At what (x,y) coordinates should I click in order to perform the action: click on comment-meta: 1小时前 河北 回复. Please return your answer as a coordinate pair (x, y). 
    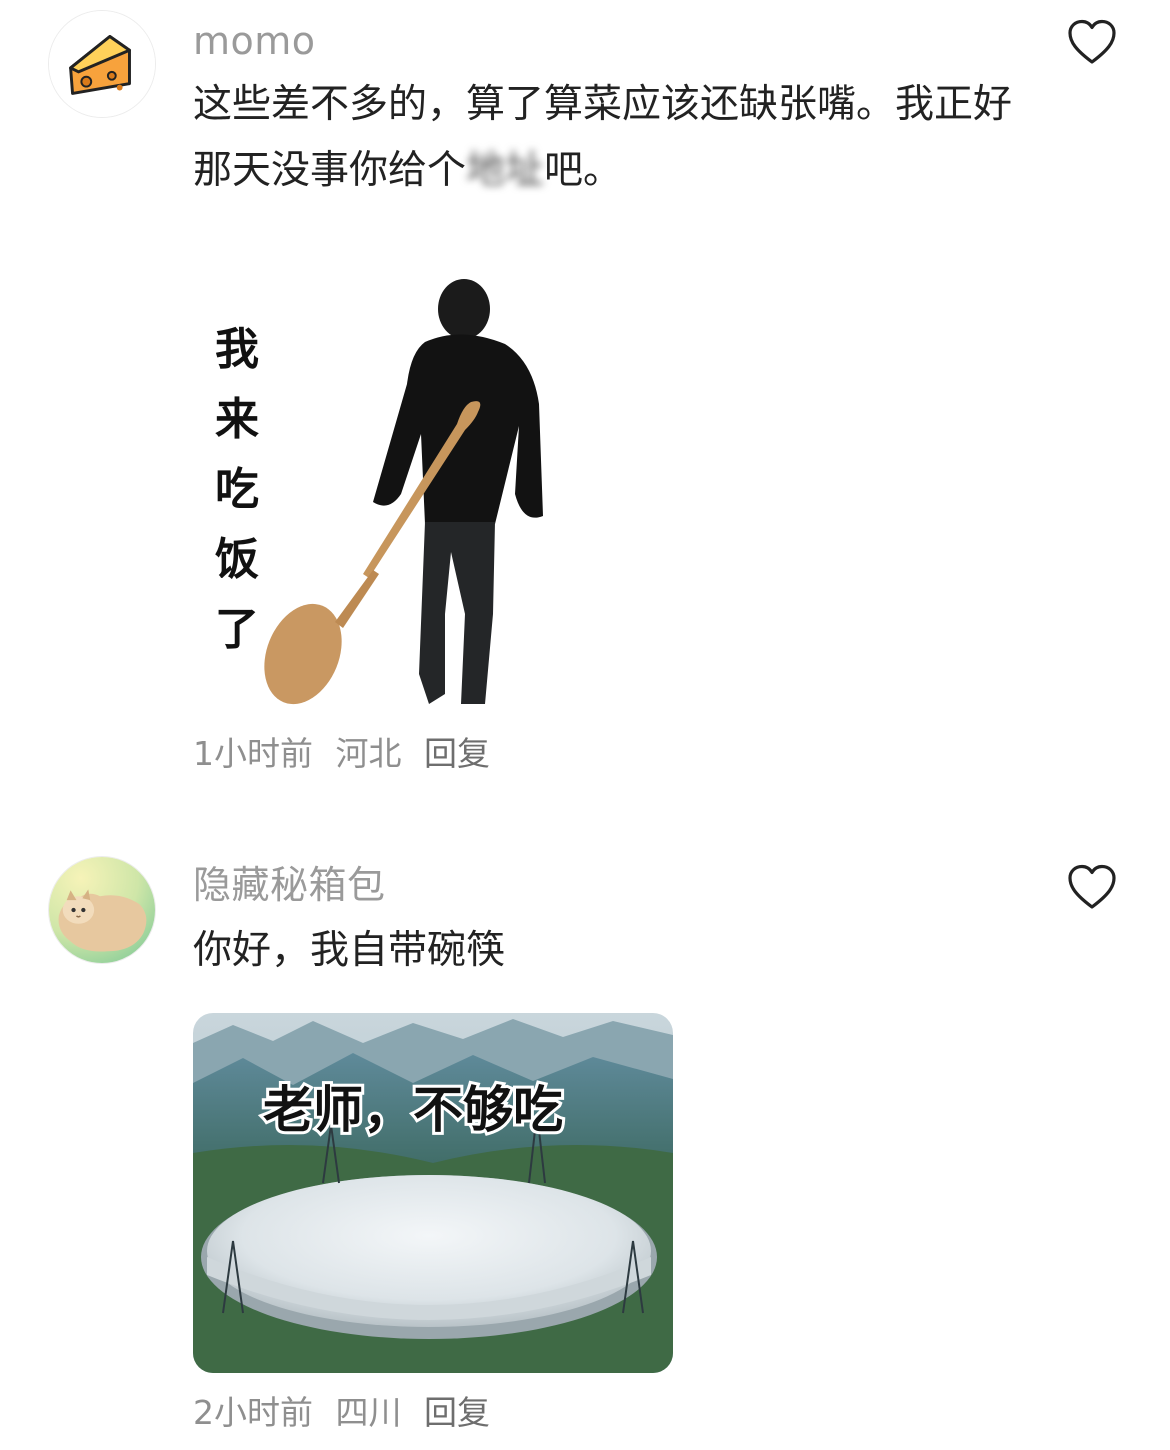
    Looking at the image, I should click on (347, 753).